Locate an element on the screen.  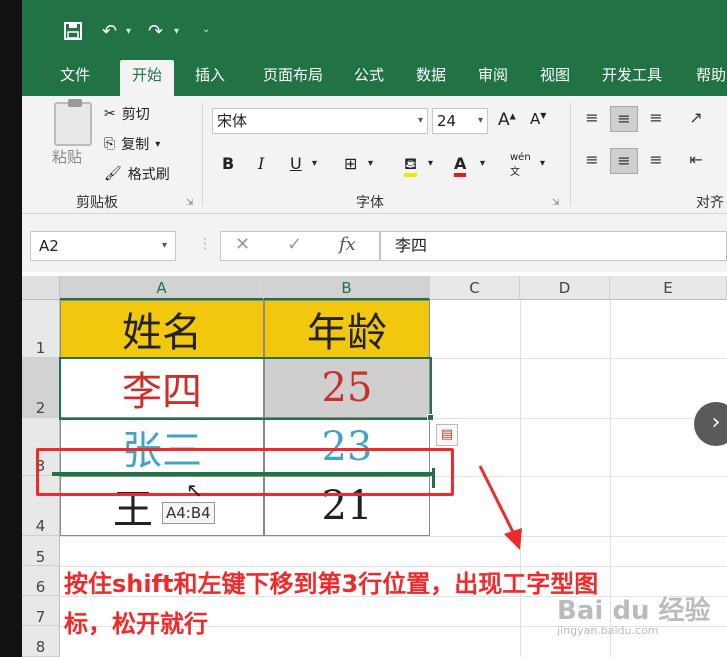
orientation-icon: ↗ is located at coordinates (696, 119).